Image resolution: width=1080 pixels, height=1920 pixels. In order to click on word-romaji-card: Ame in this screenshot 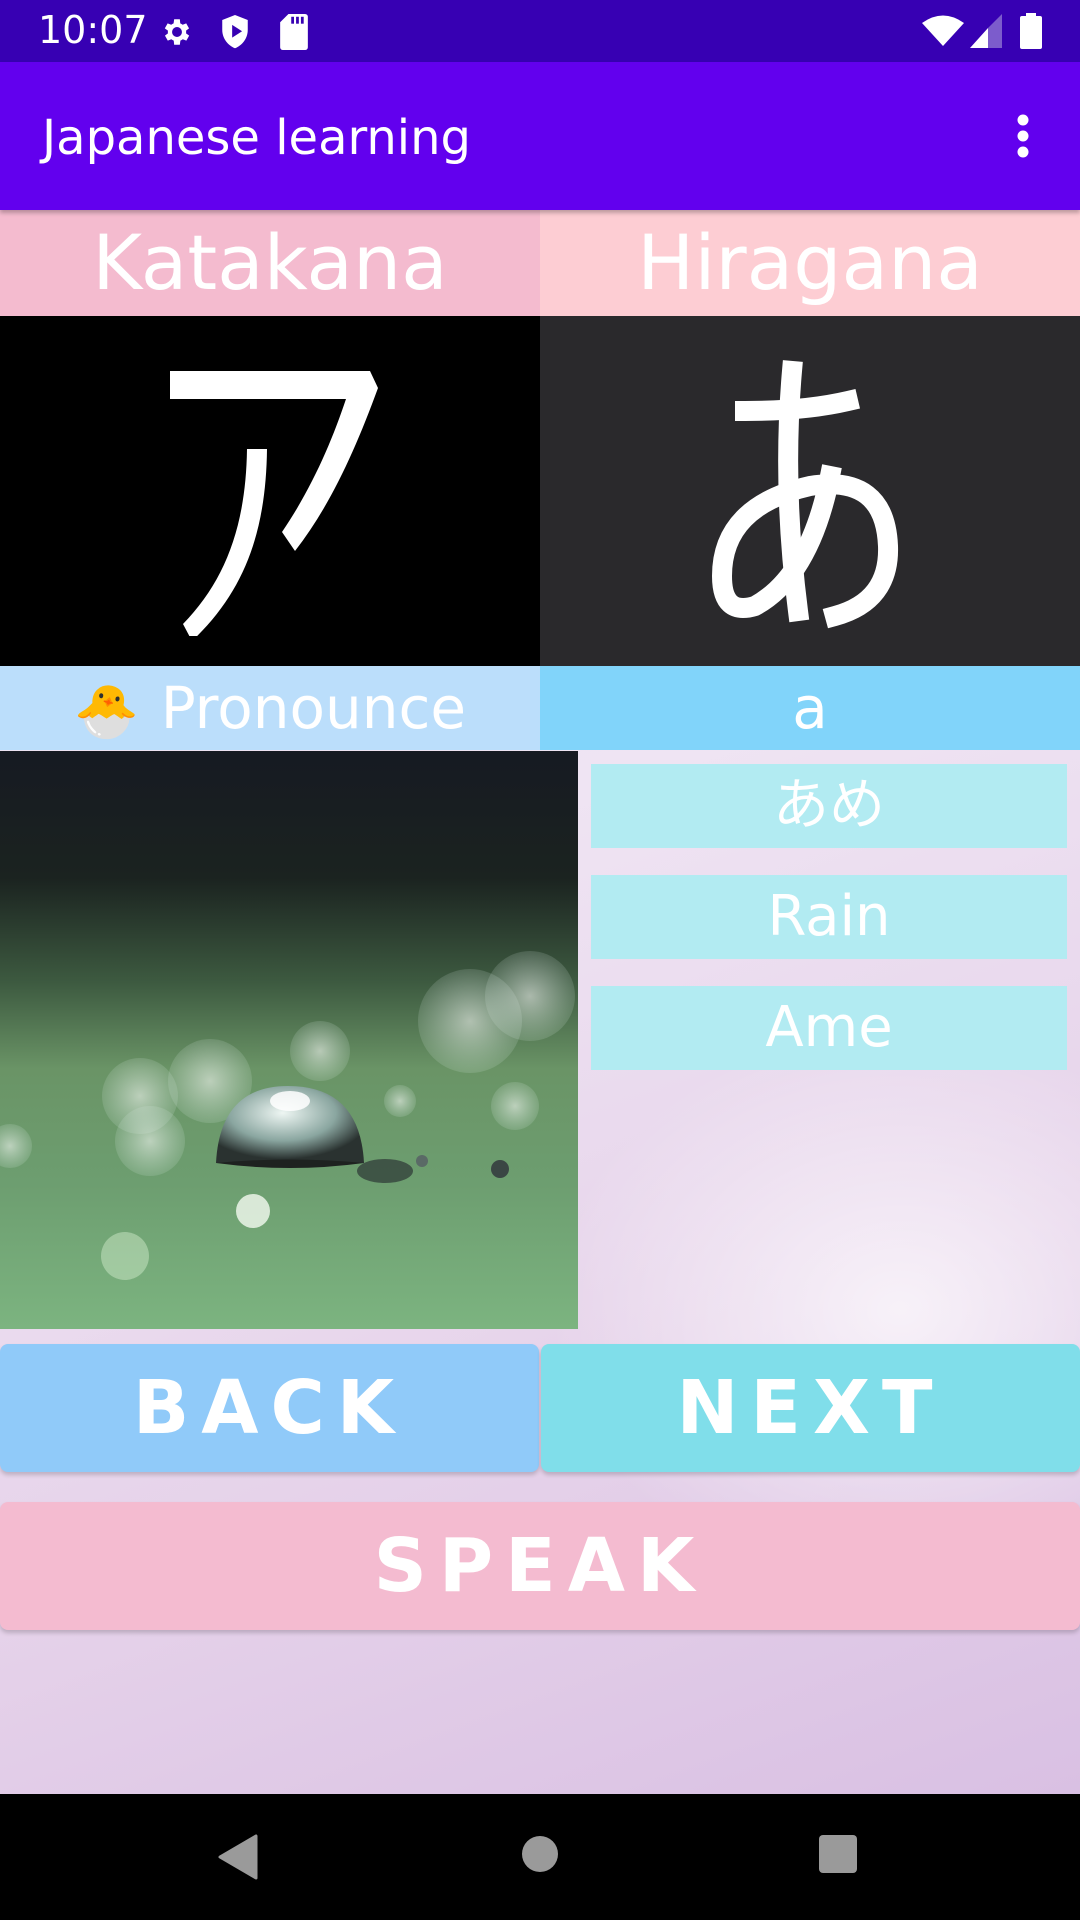, I will do `click(829, 1028)`.